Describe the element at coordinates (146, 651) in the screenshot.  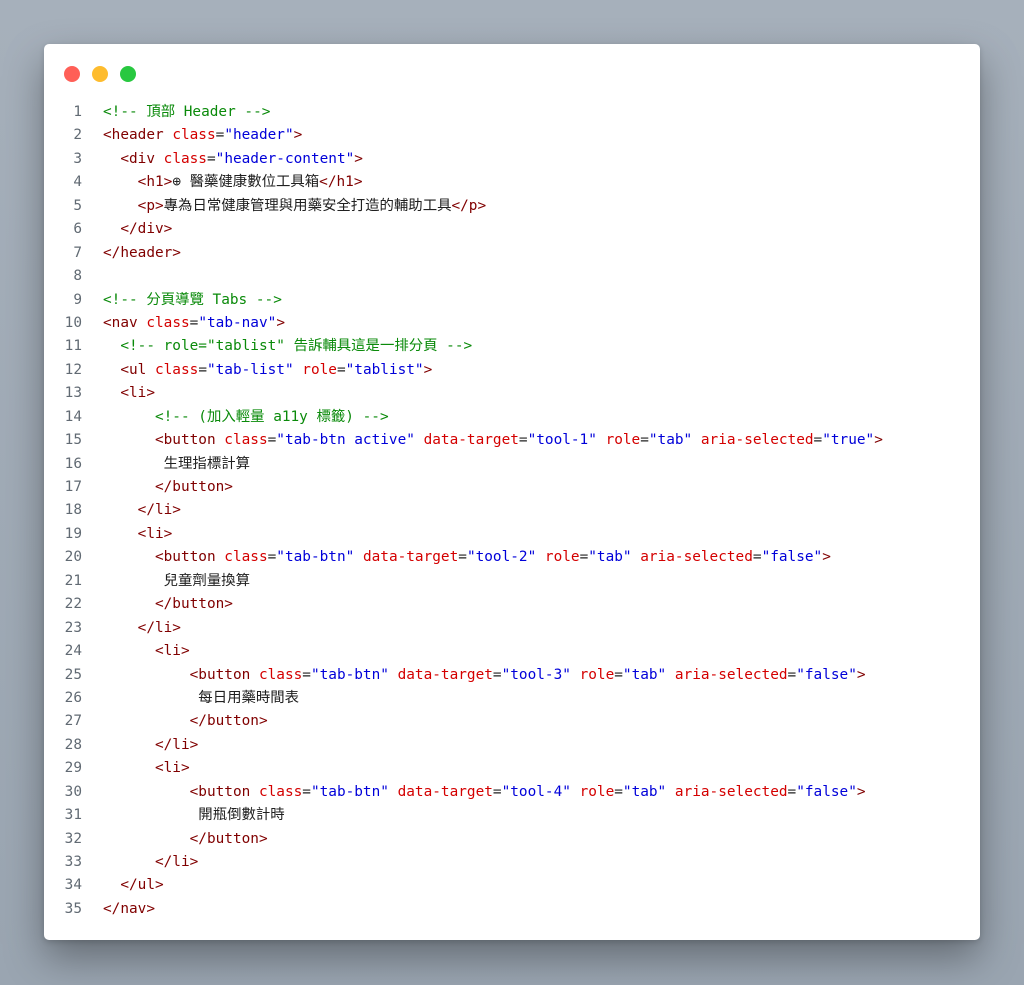
I see `code-text: <li>` at that location.